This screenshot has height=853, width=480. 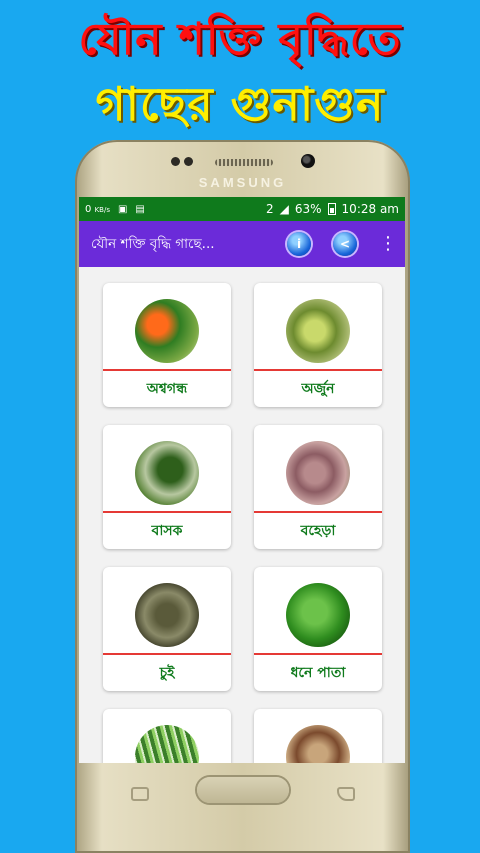 What do you see at coordinates (242, 244) in the screenshot?
I see `app-toolbar: যৌন শক্তি বৃদ্ধি গাছে... i < ⋮` at bounding box center [242, 244].